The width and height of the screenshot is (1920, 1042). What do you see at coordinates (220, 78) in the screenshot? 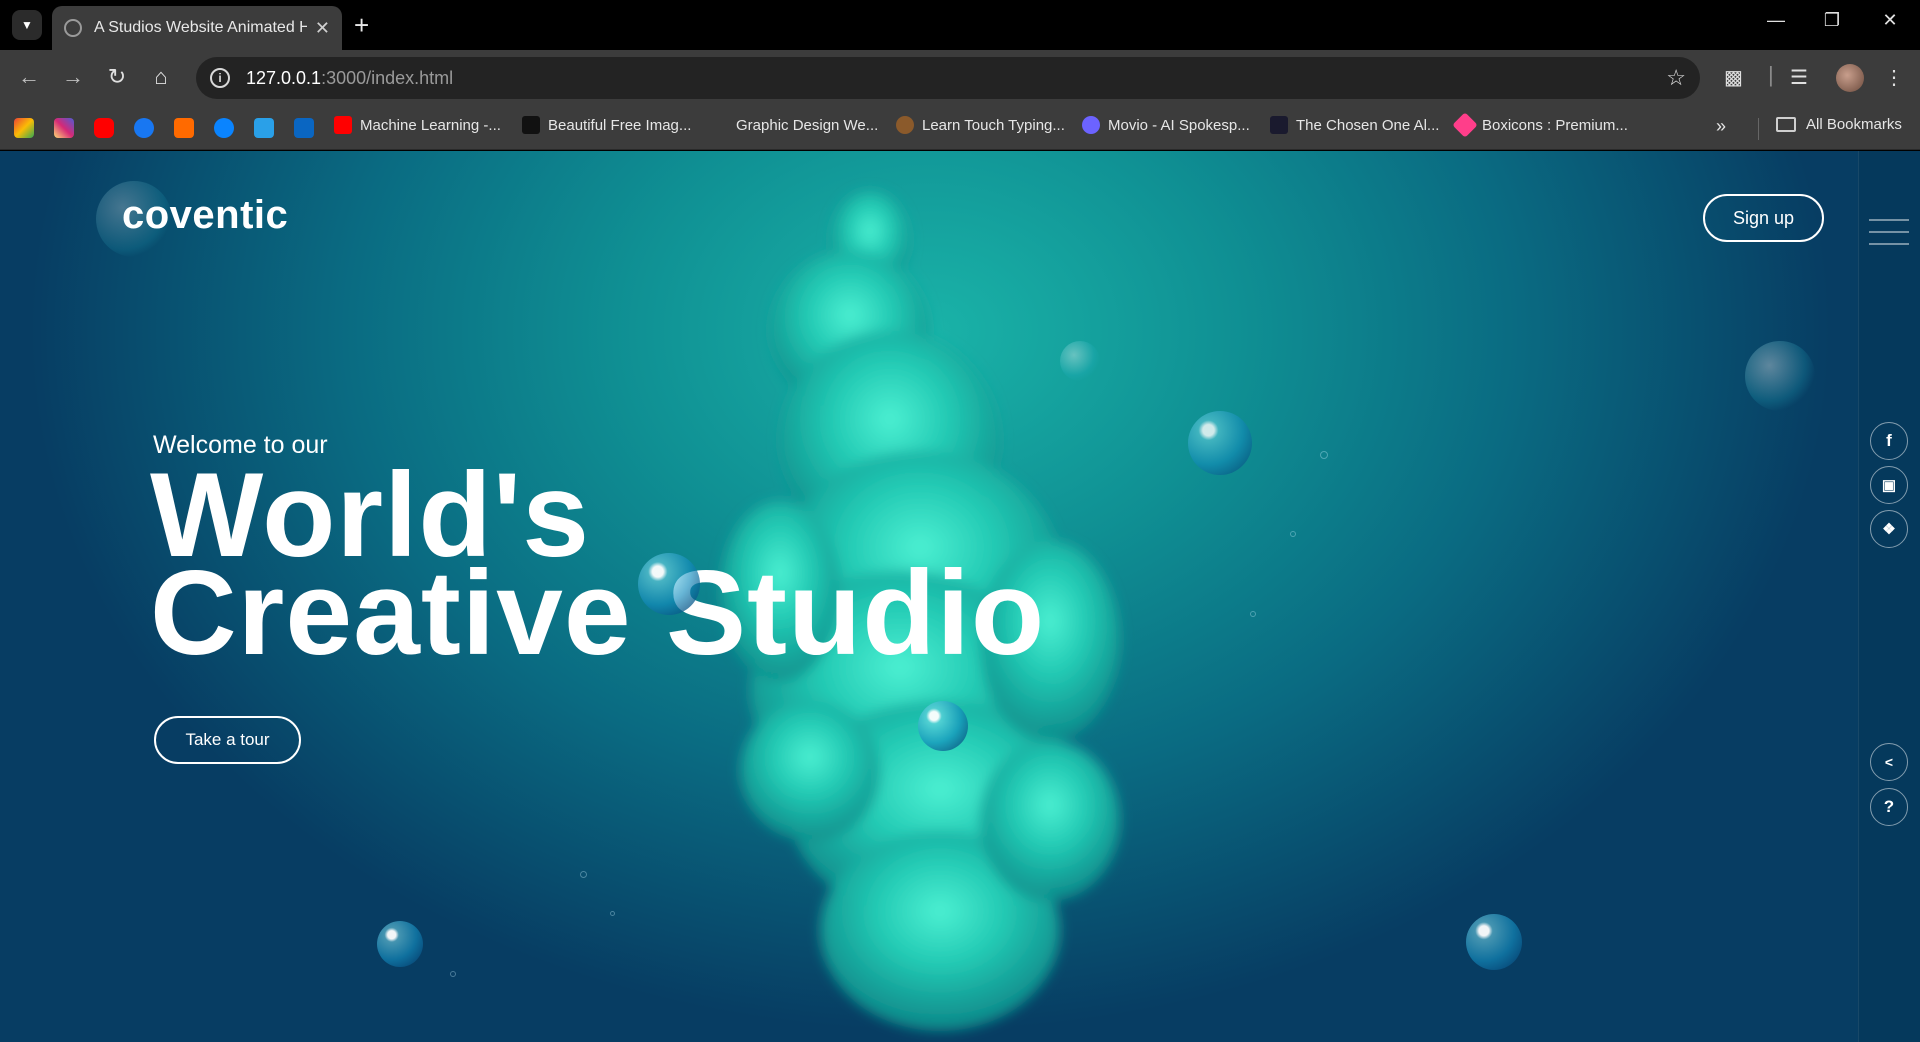
I see `site-info-icon: i` at bounding box center [220, 78].